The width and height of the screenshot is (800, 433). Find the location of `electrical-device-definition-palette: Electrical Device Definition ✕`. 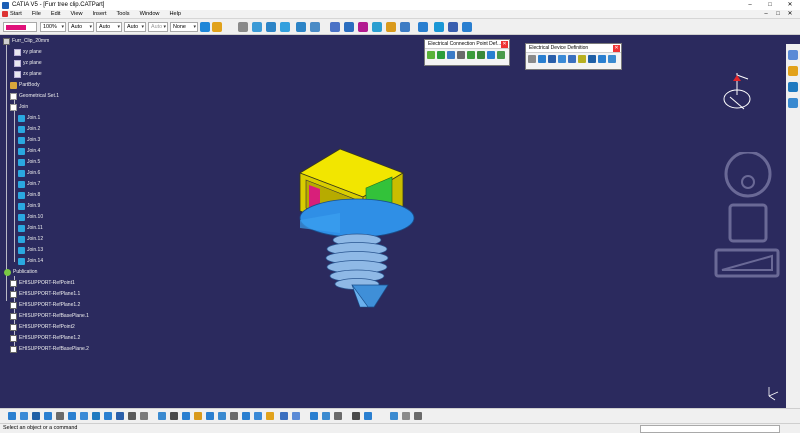

electrical-device-definition-palette: Electrical Device Definition ✕ is located at coordinates (573, 56).